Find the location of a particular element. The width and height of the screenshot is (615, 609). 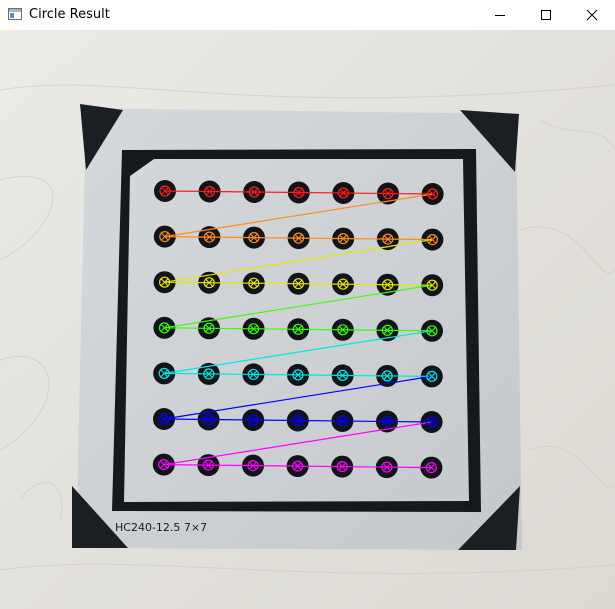

minimize-icon is located at coordinates (500, 15).